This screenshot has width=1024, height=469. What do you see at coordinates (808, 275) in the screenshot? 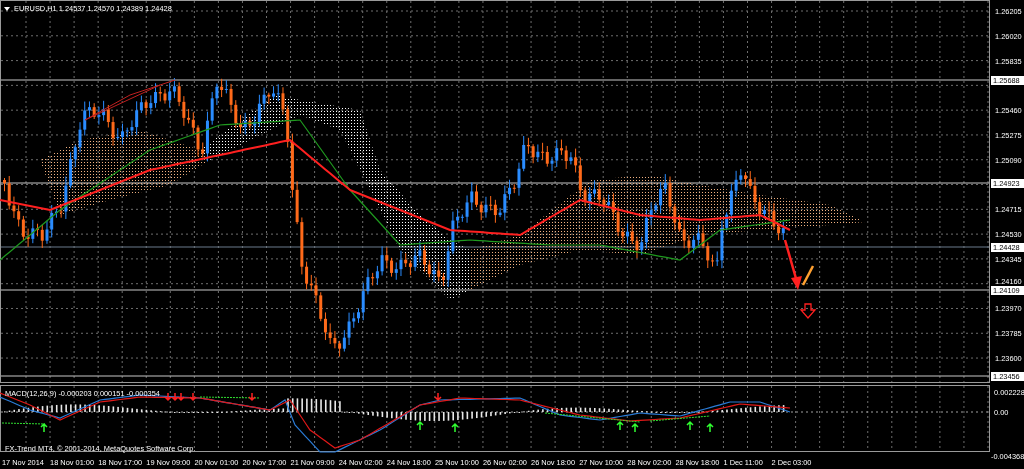
I see `trend-line` at bounding box center [808, 275].